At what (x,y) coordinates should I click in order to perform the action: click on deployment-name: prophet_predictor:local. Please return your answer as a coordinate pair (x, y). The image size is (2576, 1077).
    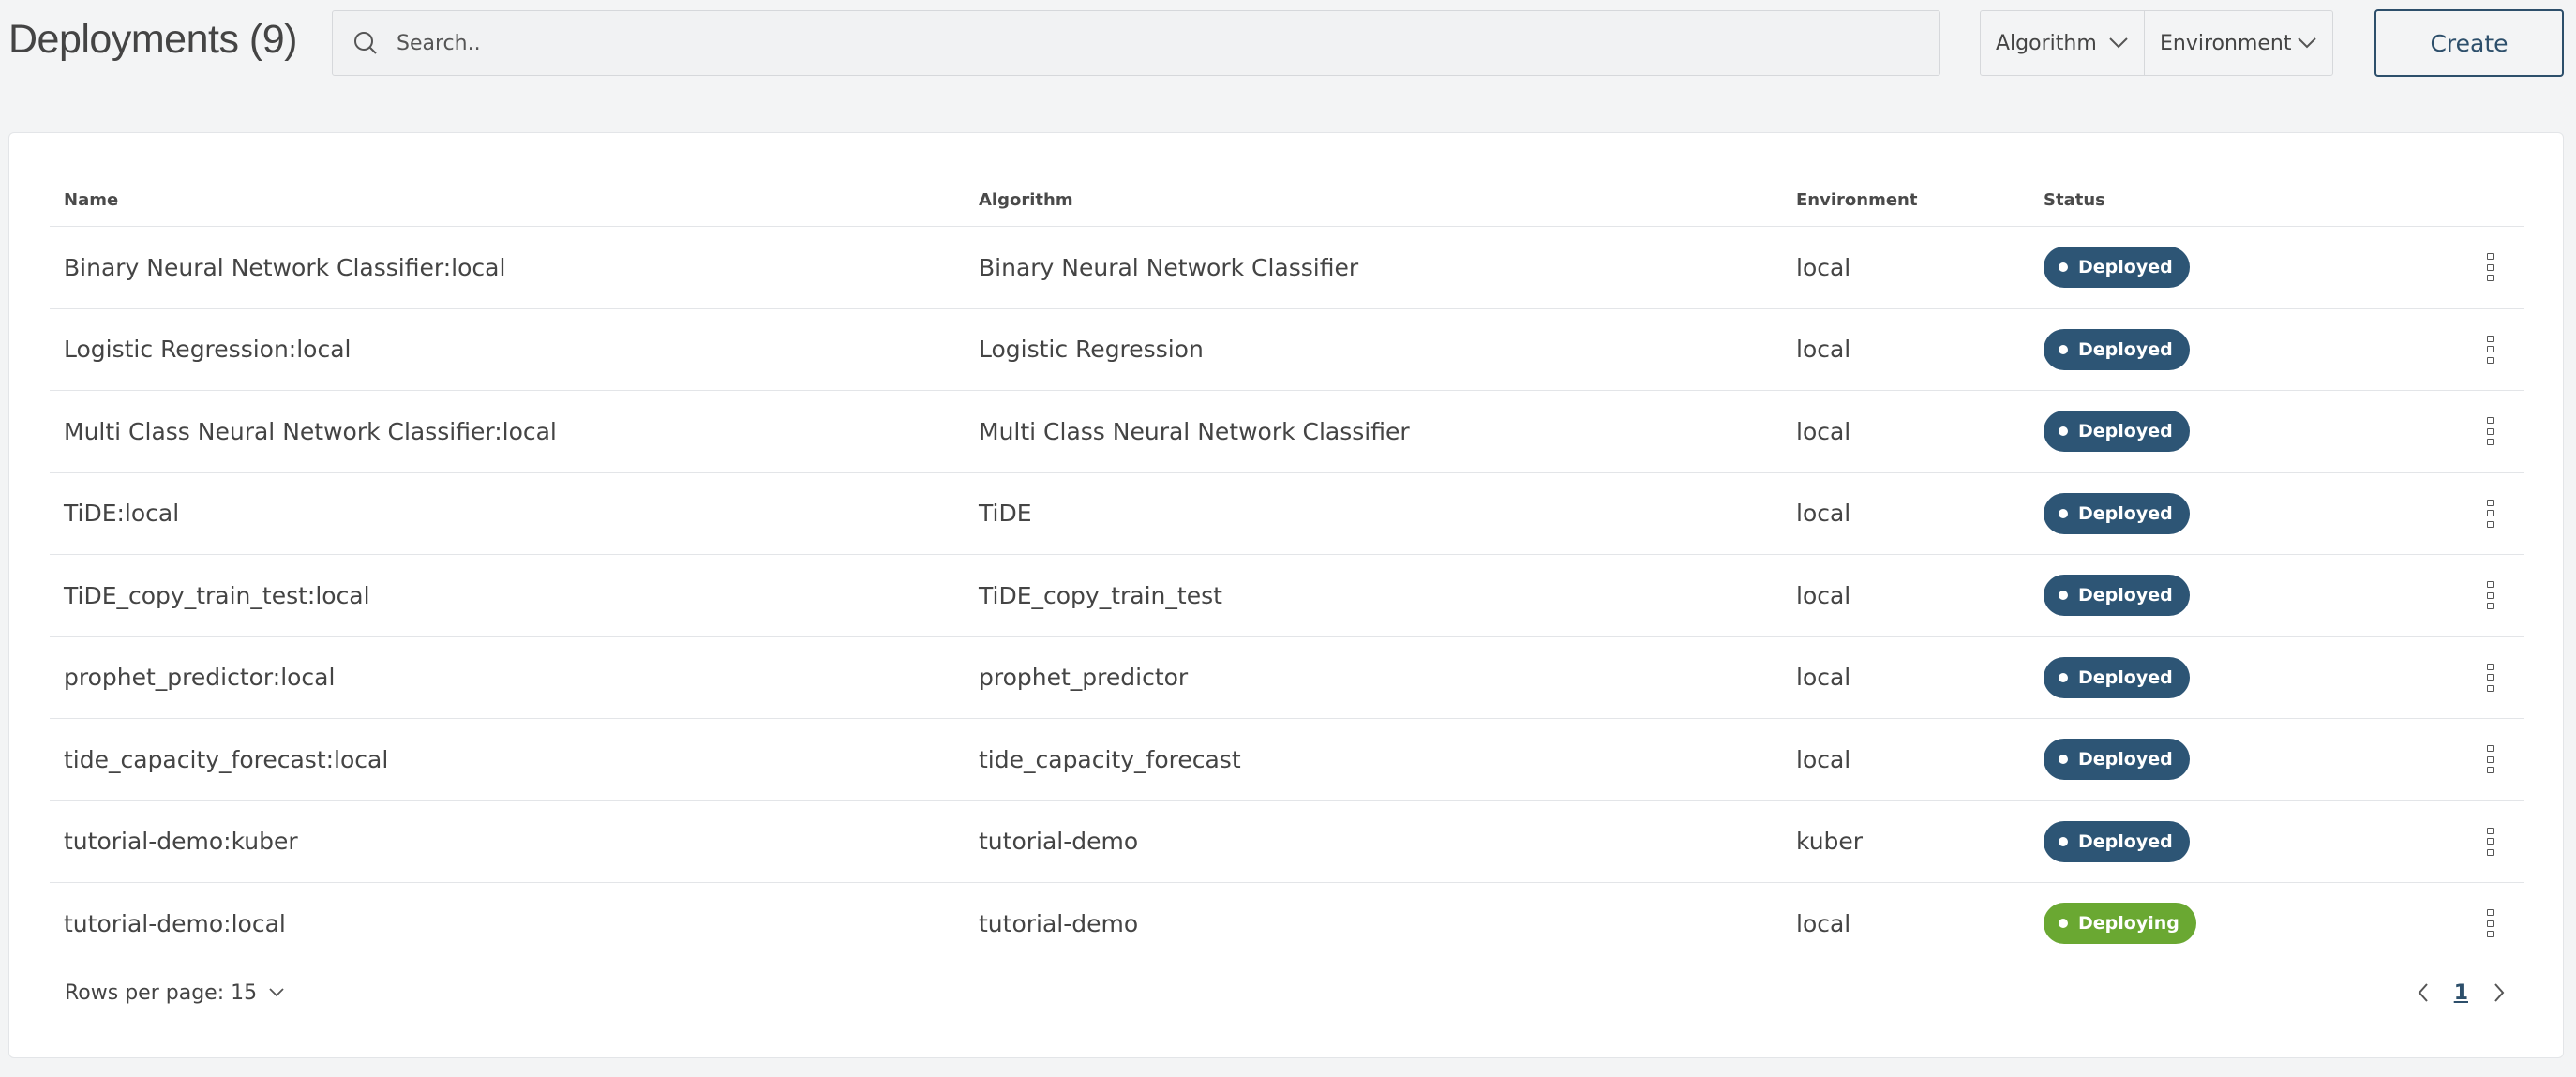
    Looking at the image, I should click on (514, 677).